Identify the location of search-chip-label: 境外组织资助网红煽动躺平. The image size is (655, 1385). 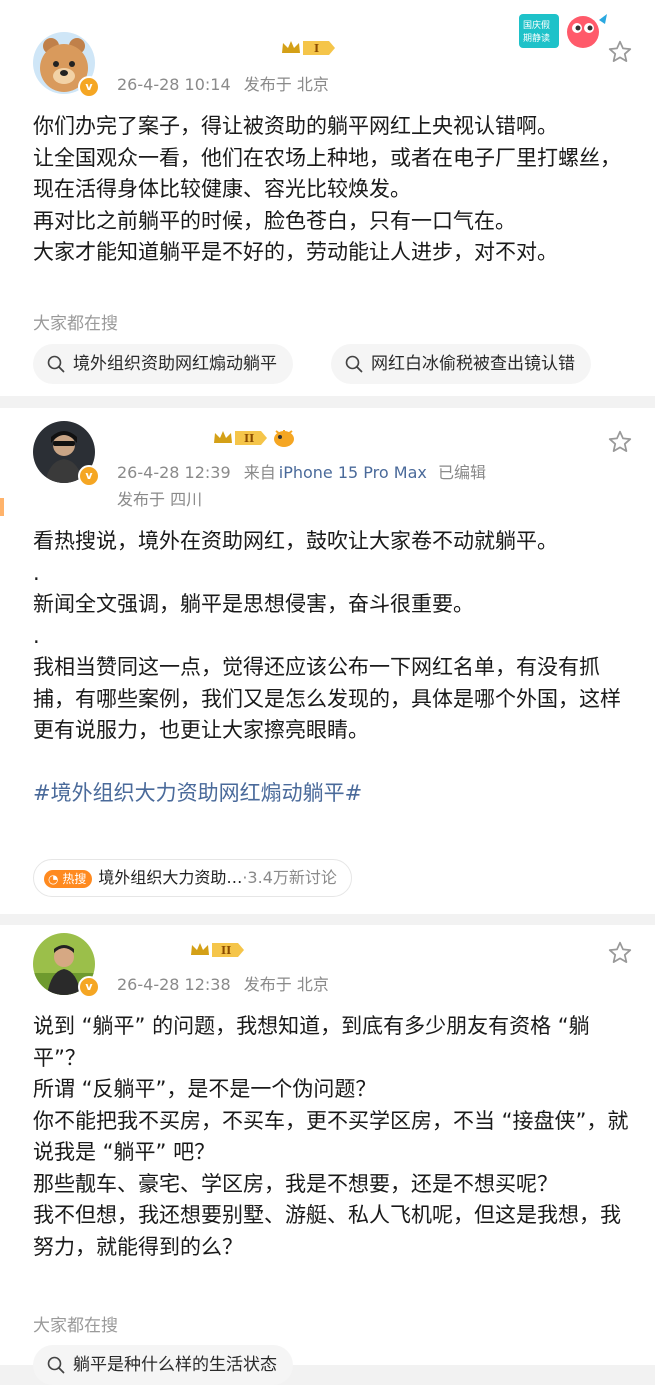
(175, 364).